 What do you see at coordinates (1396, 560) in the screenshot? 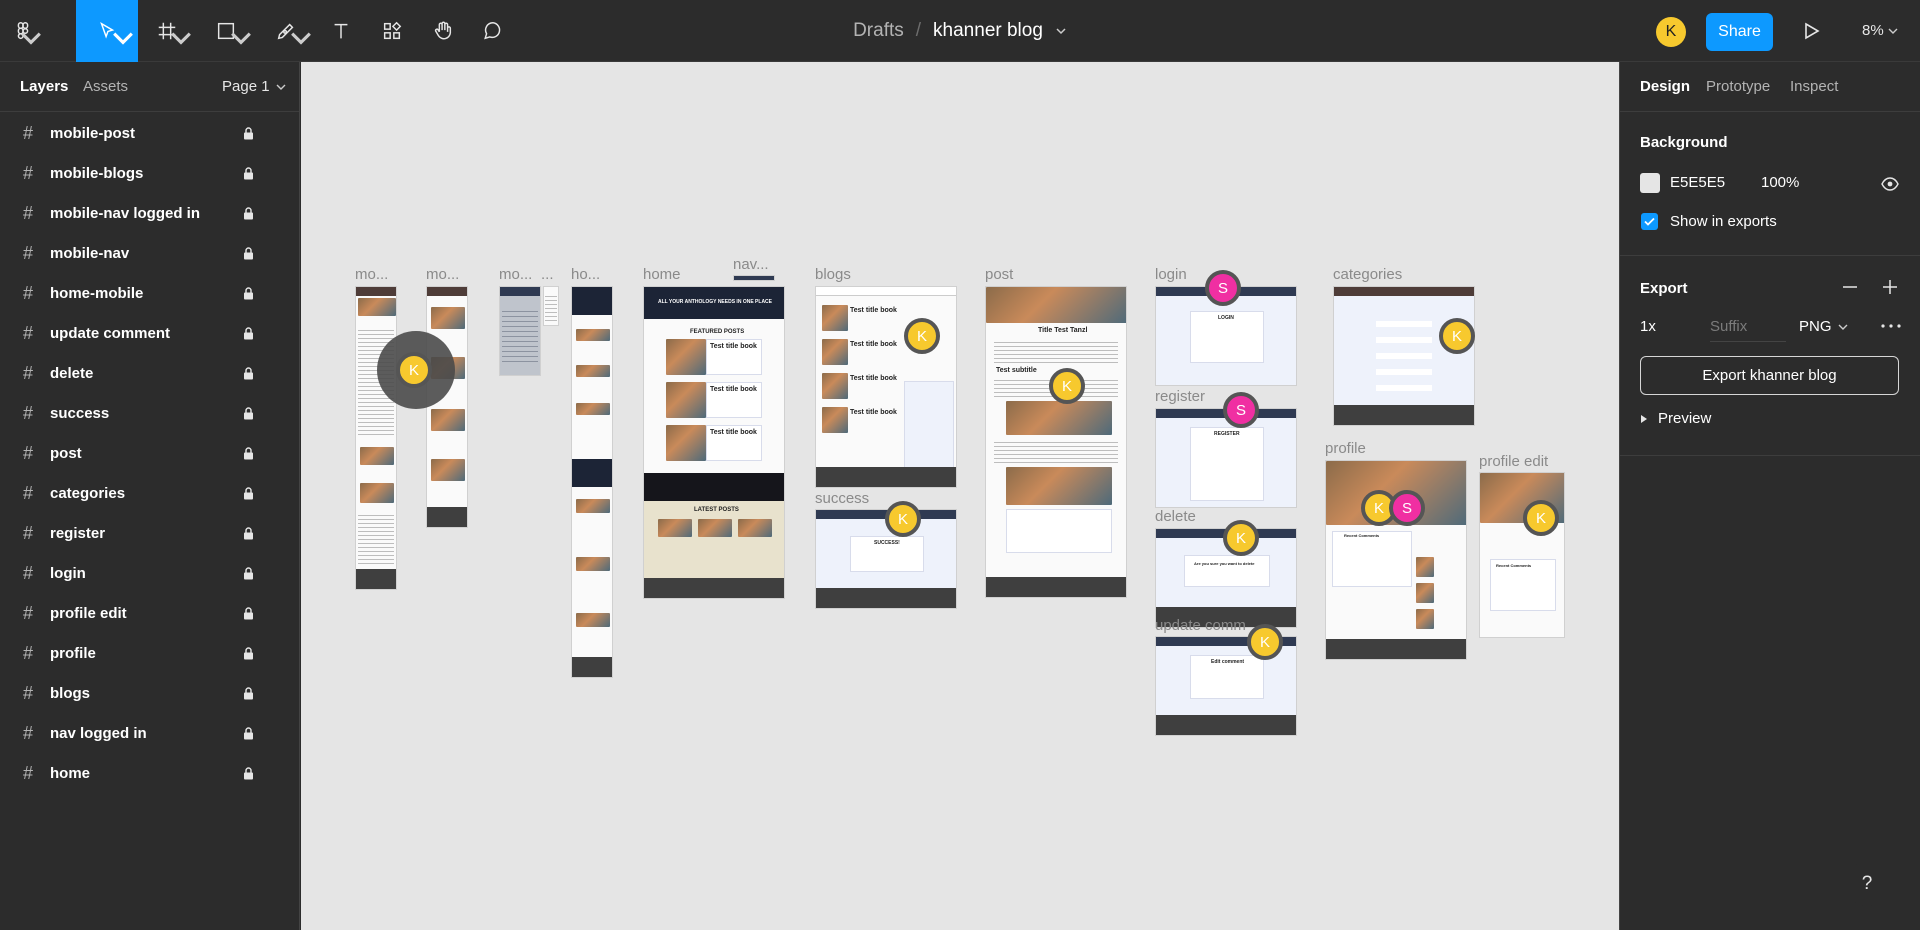
I see `frame-profile: Recent Comments` at bounding box center [1396, 560].